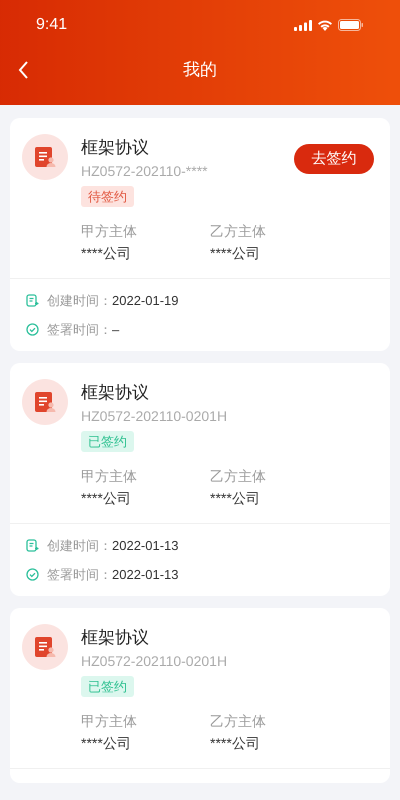 The height and width of the screenshot is (800, 400). I want to click on time-value: –, so click(116, 329).